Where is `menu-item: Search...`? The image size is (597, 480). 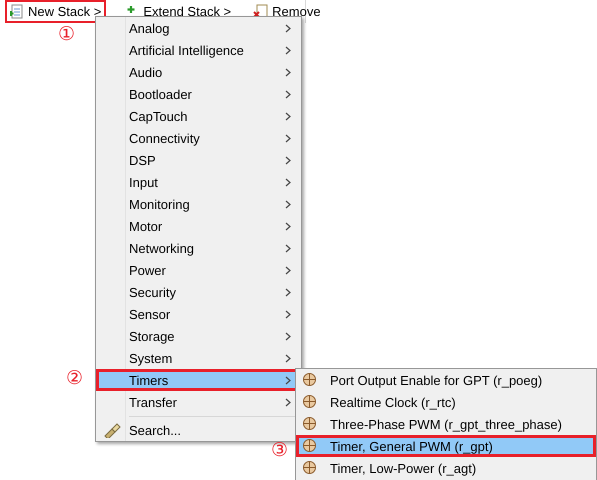
menu-item: Search... is located at coordinates (141, 430).